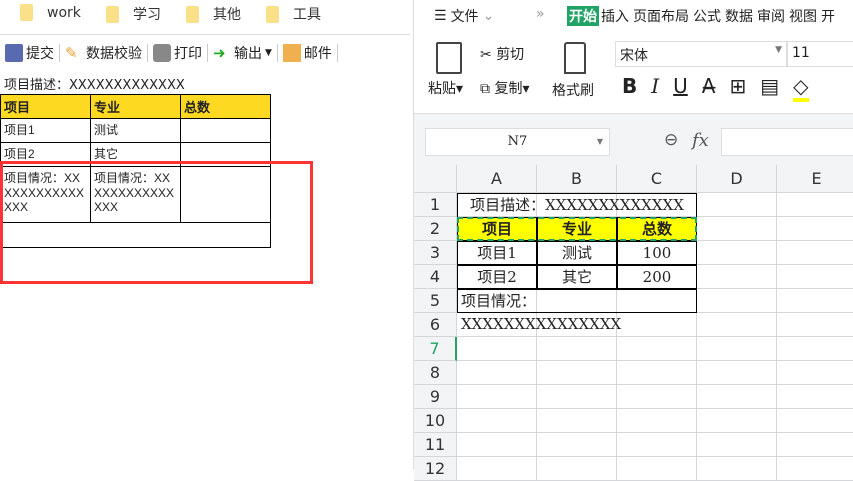  Describe the element at coordinates (737, 88) in the screenshot. I see `borders-icon: ⊞` at that location.